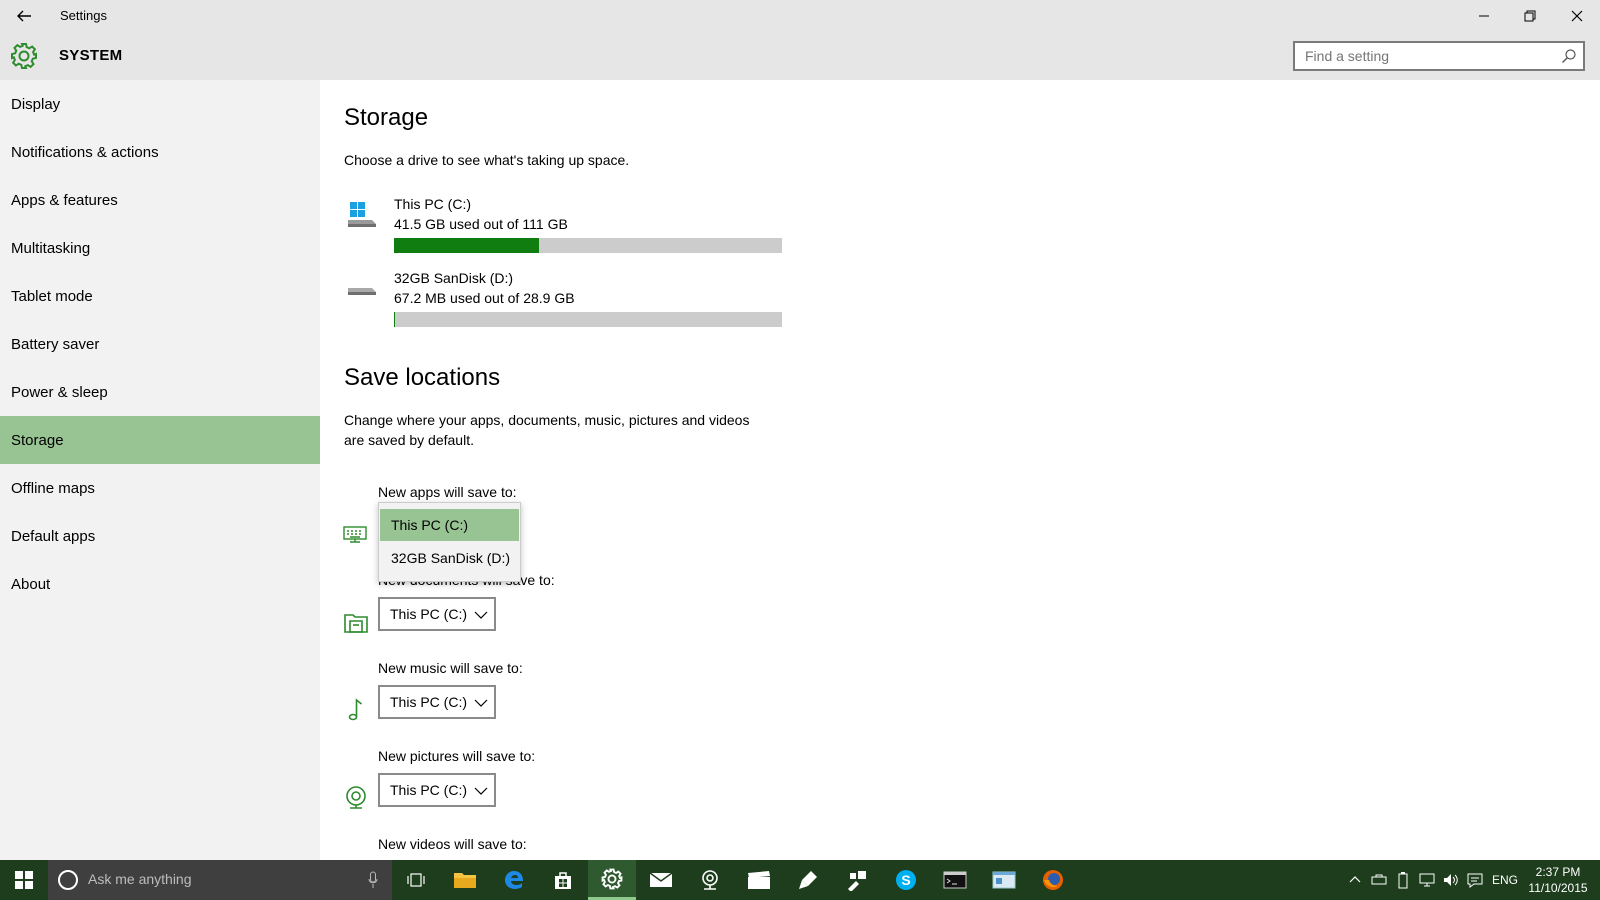 Image resolution: width=1600 pixels, height=900 pixels. Describe the element at coordinates (857, 880) in the screenshot. I see `tools-icon` at that location.